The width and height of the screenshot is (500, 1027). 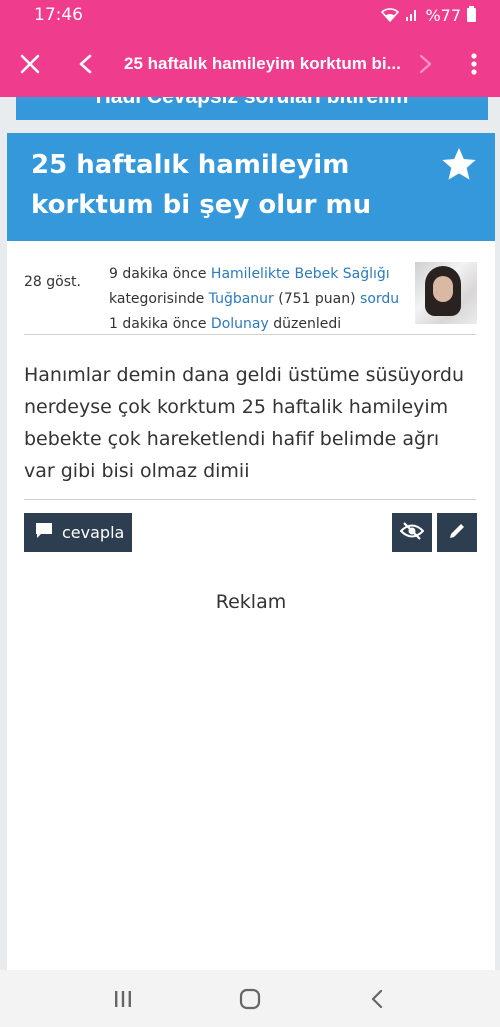 What do you see at coordinates (459, 165) in the screenshot?
I see `star-icon` at bounding box center [459, 165].